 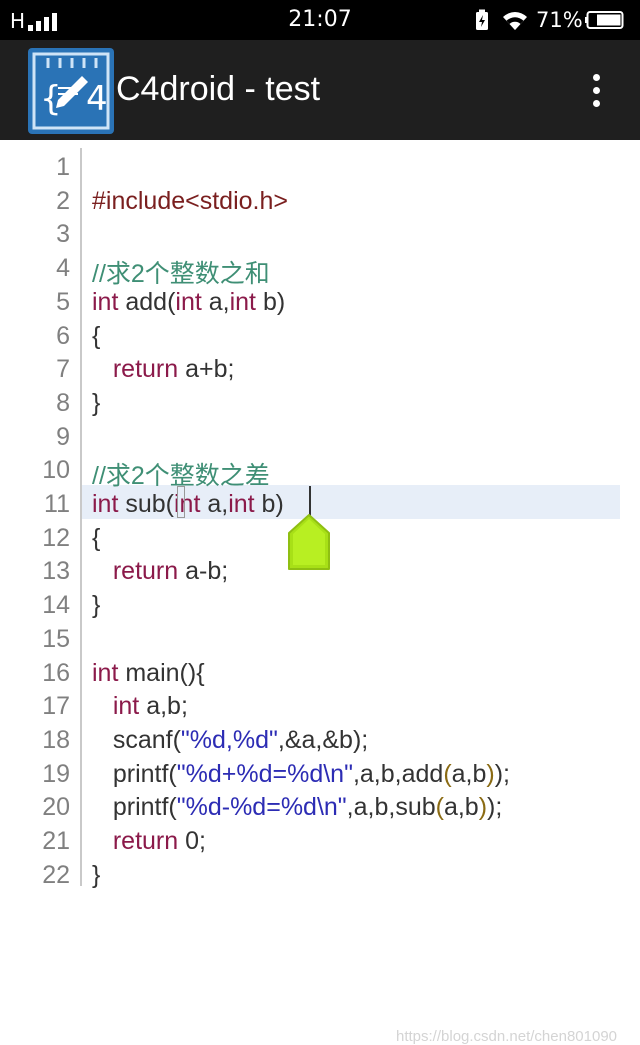 I want to click on line-number: 11, so click(x=57, y=504).